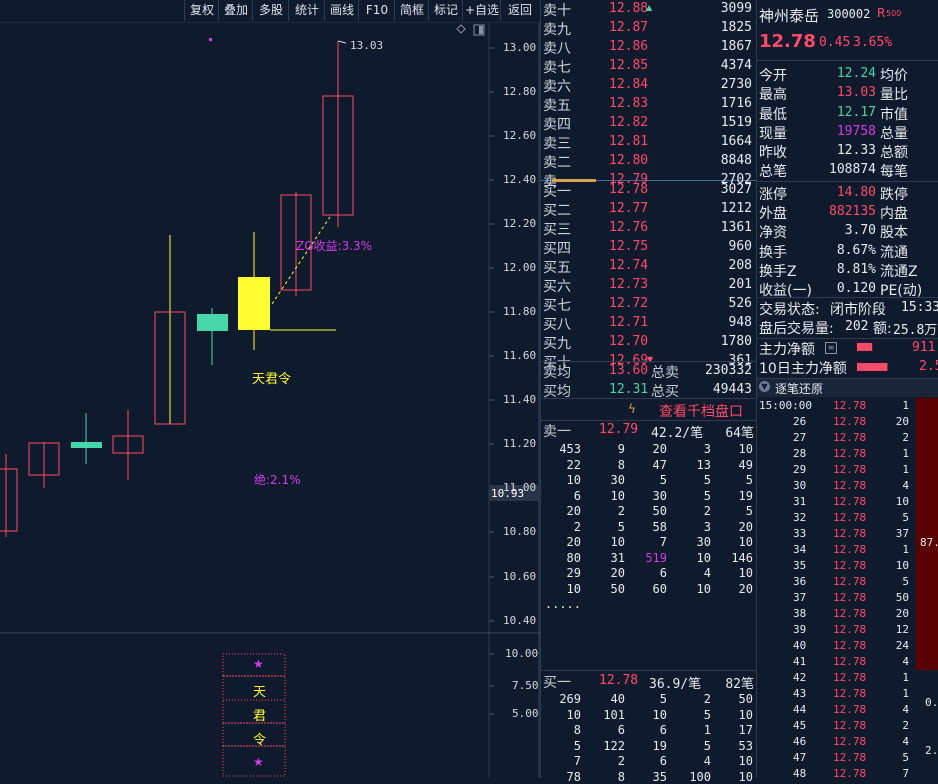 The image size is (938, 784). I want to click on high-annotation: 13.03, so click(367, 45).